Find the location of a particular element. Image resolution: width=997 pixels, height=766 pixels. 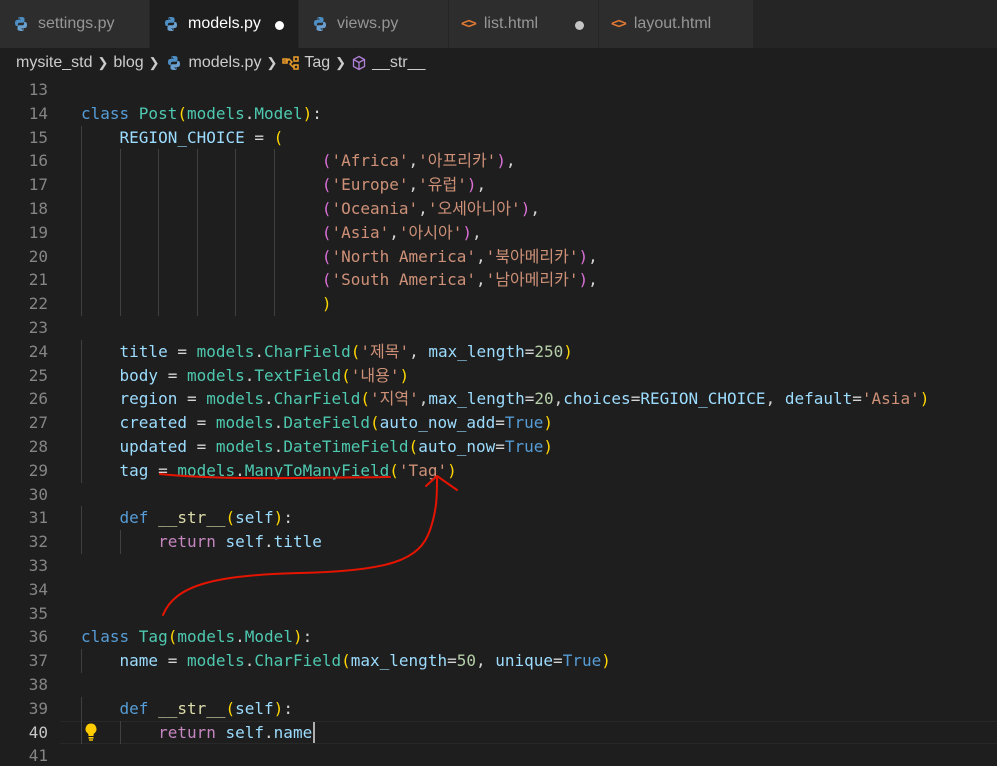

tab-list-html: <> list.html is located at coordinates (524, 24).